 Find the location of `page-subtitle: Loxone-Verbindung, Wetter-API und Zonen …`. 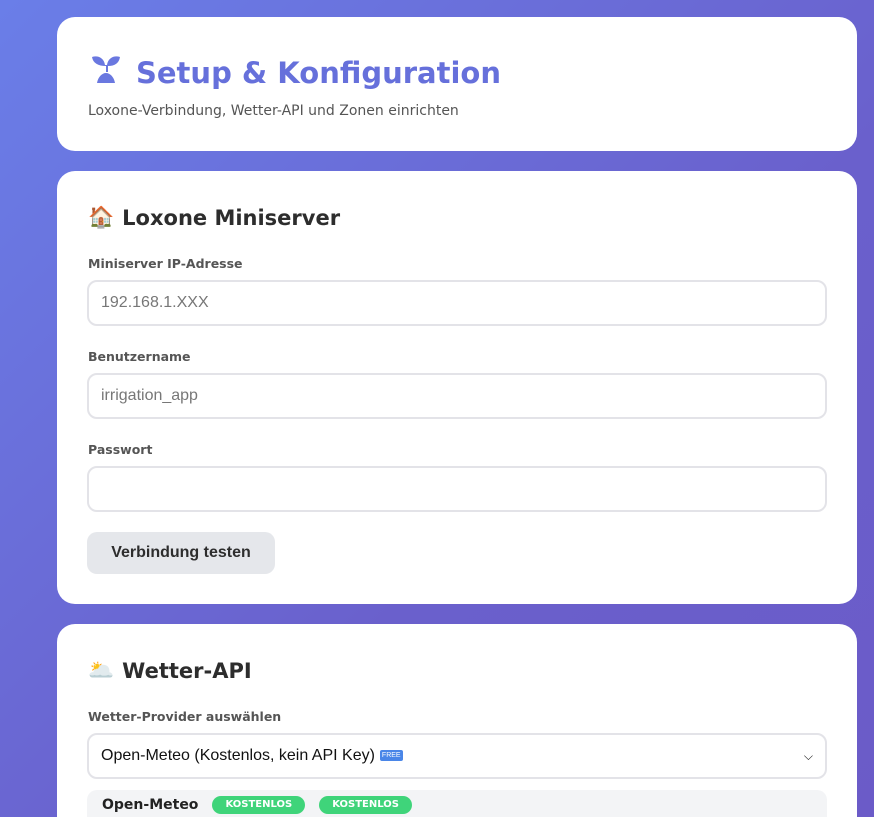

page-subtitle: Loxone-Verbindung, Wetter-API und Zonen … is located at coordinates (273, 111).